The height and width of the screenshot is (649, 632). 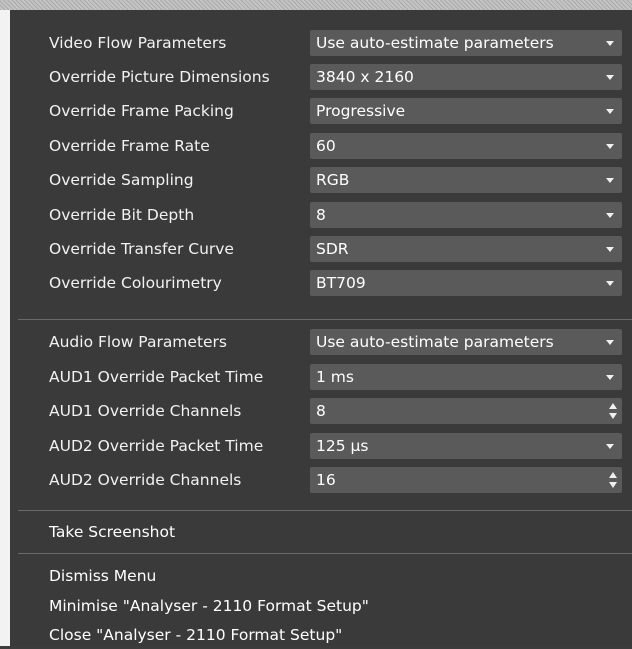 What do you see at coordinates (466, 77) in the screenshot?
I see `override-picture-dimensions-dropdown: 3840 x 2160` at bounding box center [466, 77].